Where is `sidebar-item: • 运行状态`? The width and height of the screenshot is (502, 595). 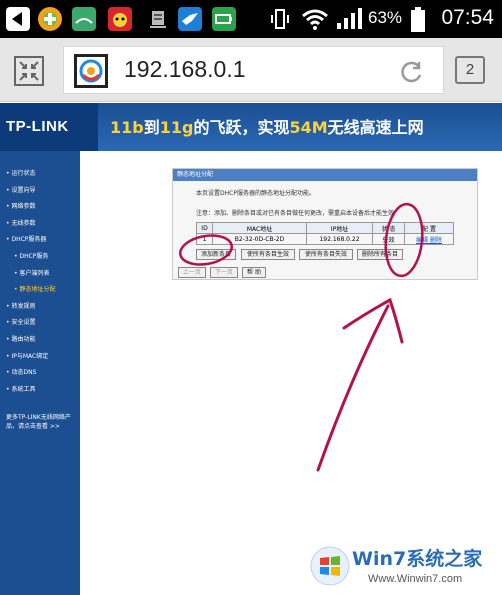 sidebar-item: • 运行状态 is located at coordinates (20, 172).